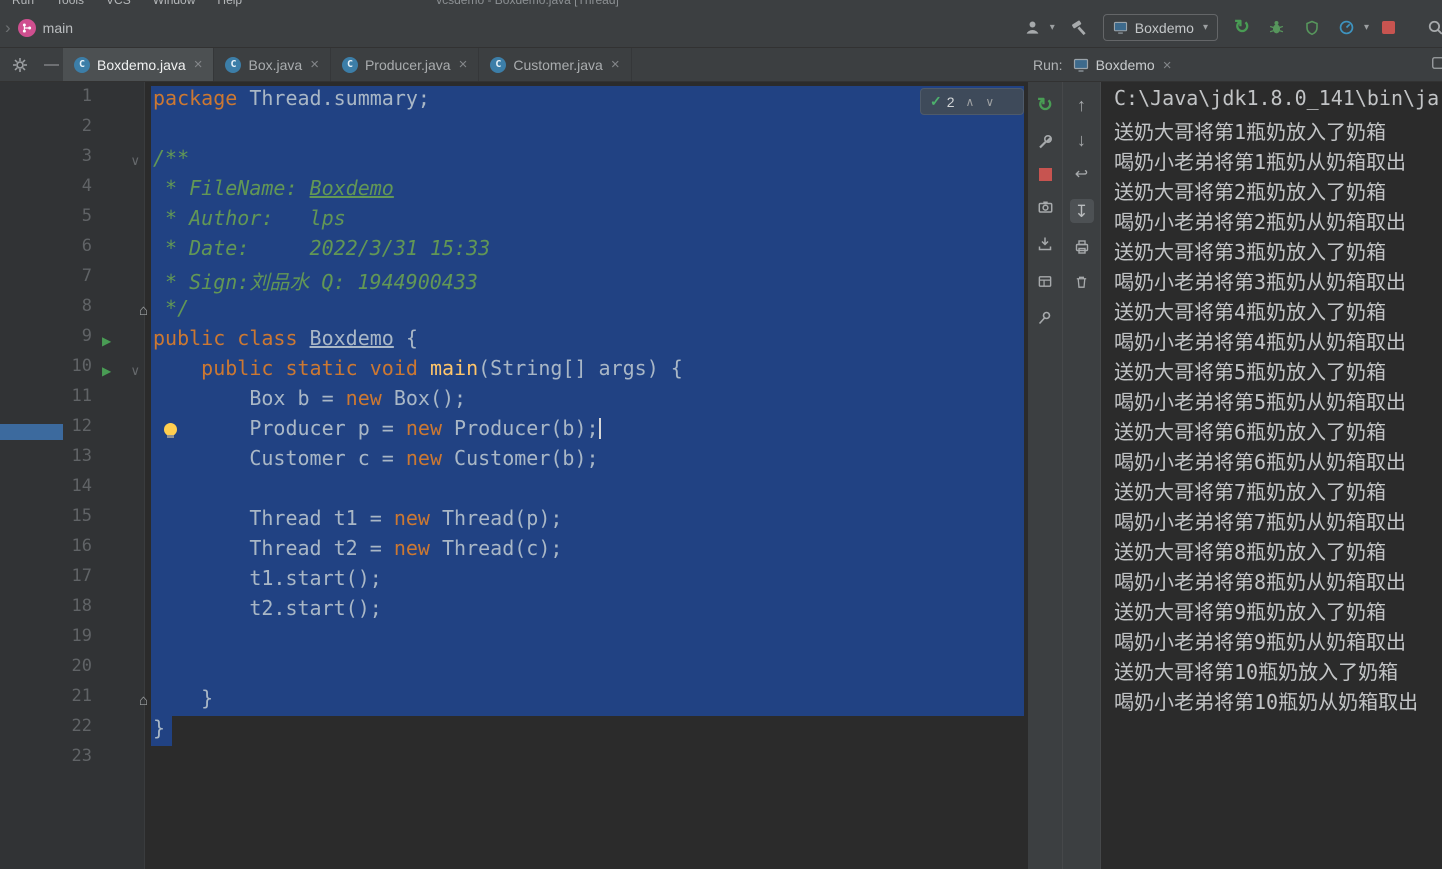  Describe the element at coordinates (514, 671) in the screenshot. I see `code-line: 20` at that location.